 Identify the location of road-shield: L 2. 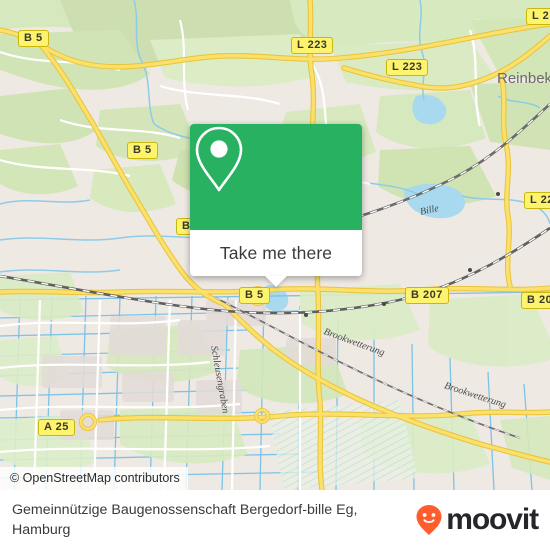
(538, 16).